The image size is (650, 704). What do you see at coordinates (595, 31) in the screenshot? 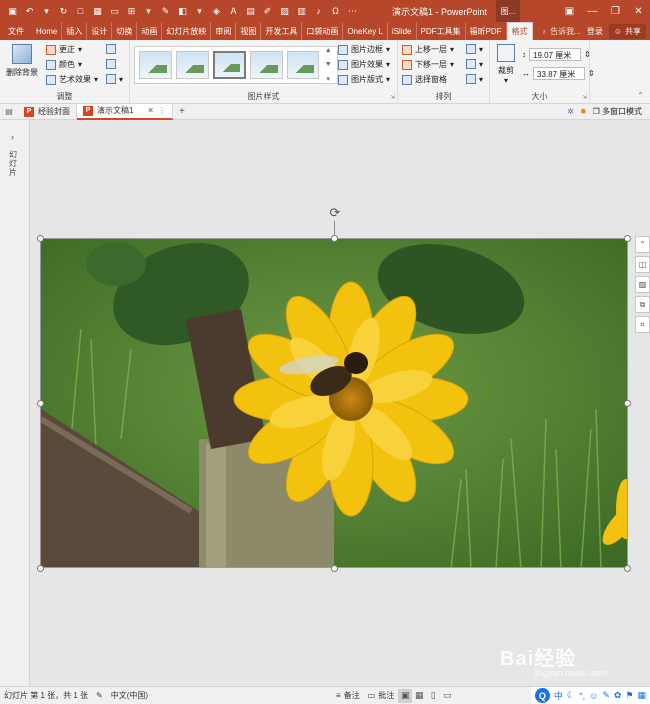
I see `login-link: 登录` at bounding box center [595, 31].